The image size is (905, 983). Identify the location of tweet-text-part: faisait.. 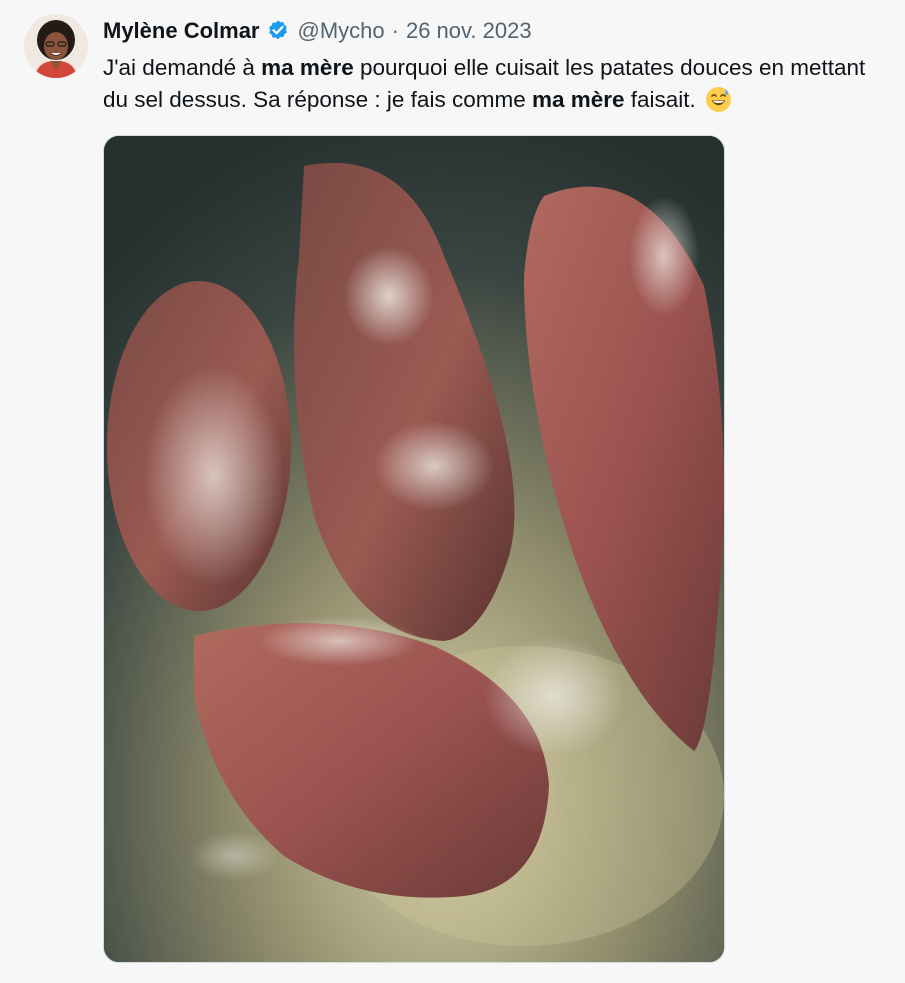
(660, 99).